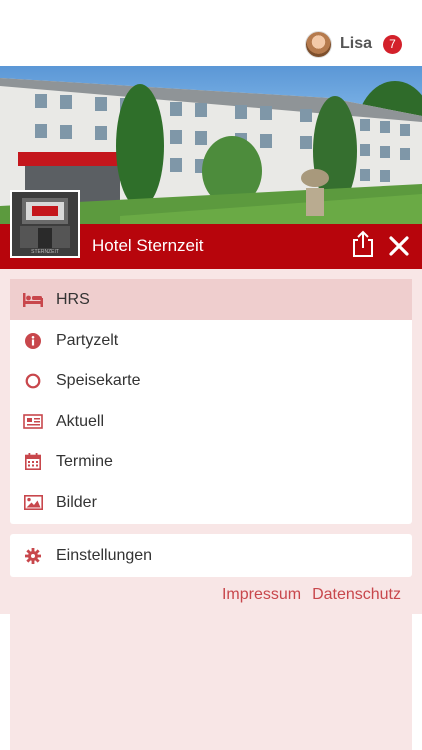 This screenshot has height=750, width=422. I want to click on notification-badge: 7, so click(392, 44).